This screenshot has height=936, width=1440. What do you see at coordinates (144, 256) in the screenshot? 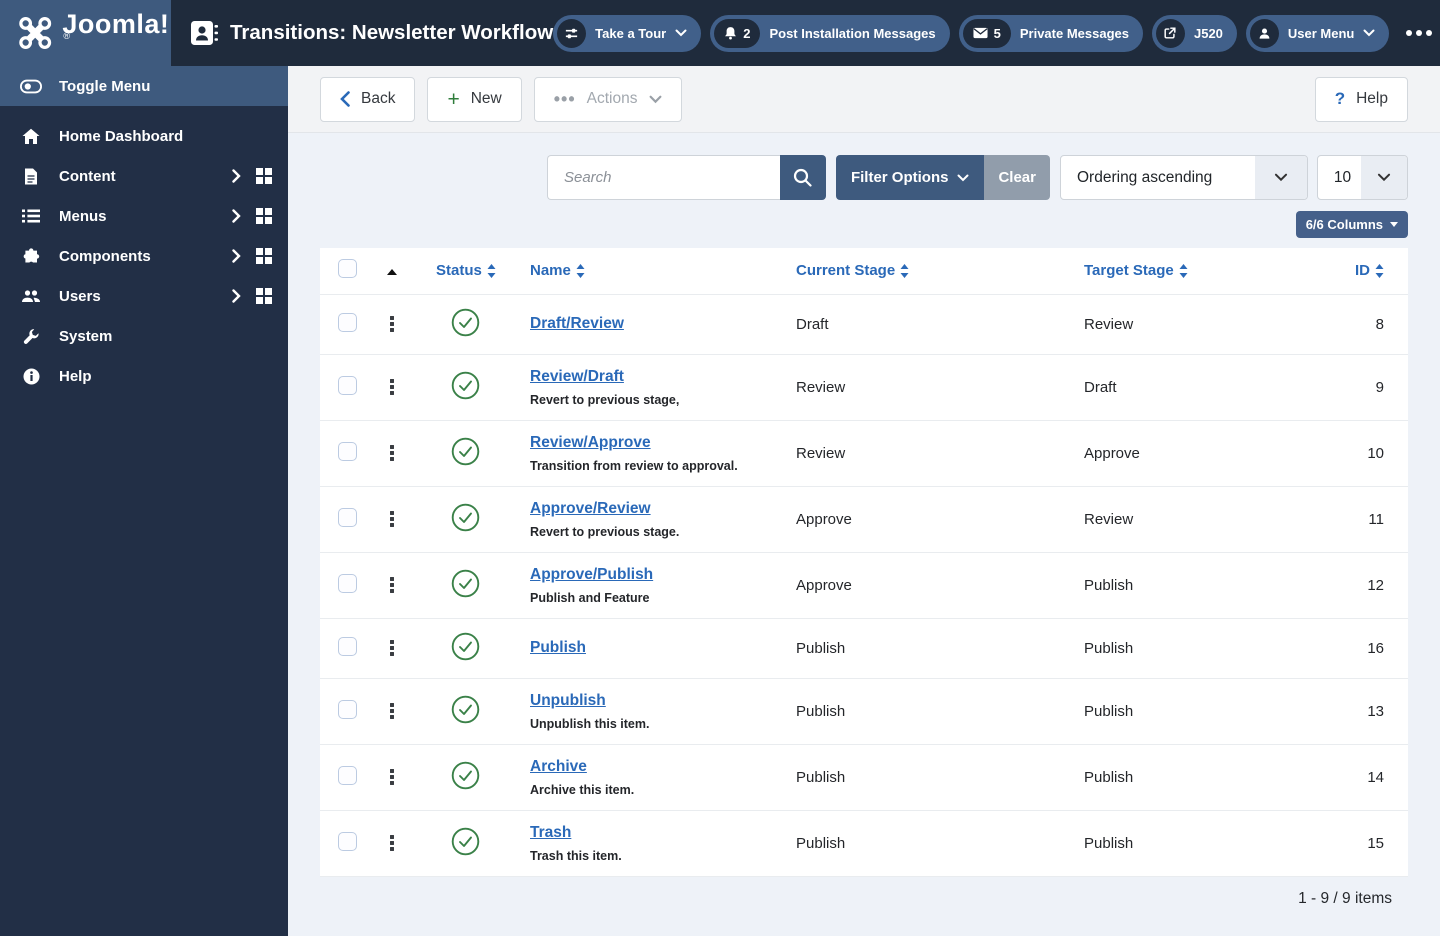
I see `sidebar-item-components: Components` at bounding box center [144, 256].